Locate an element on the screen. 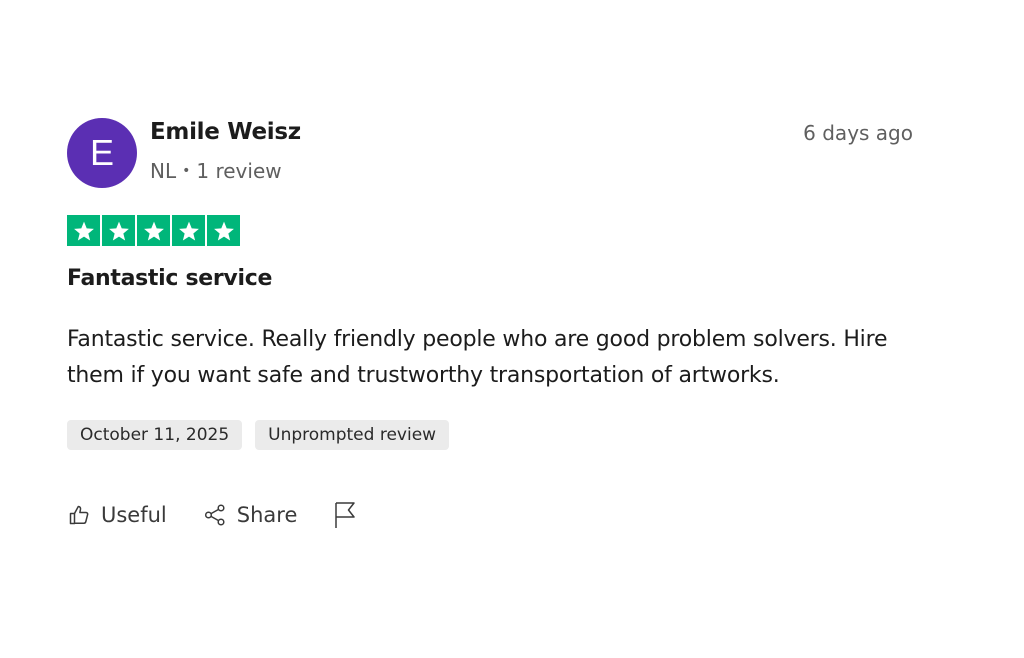  avatar: E is located at coordinates (102, 153).